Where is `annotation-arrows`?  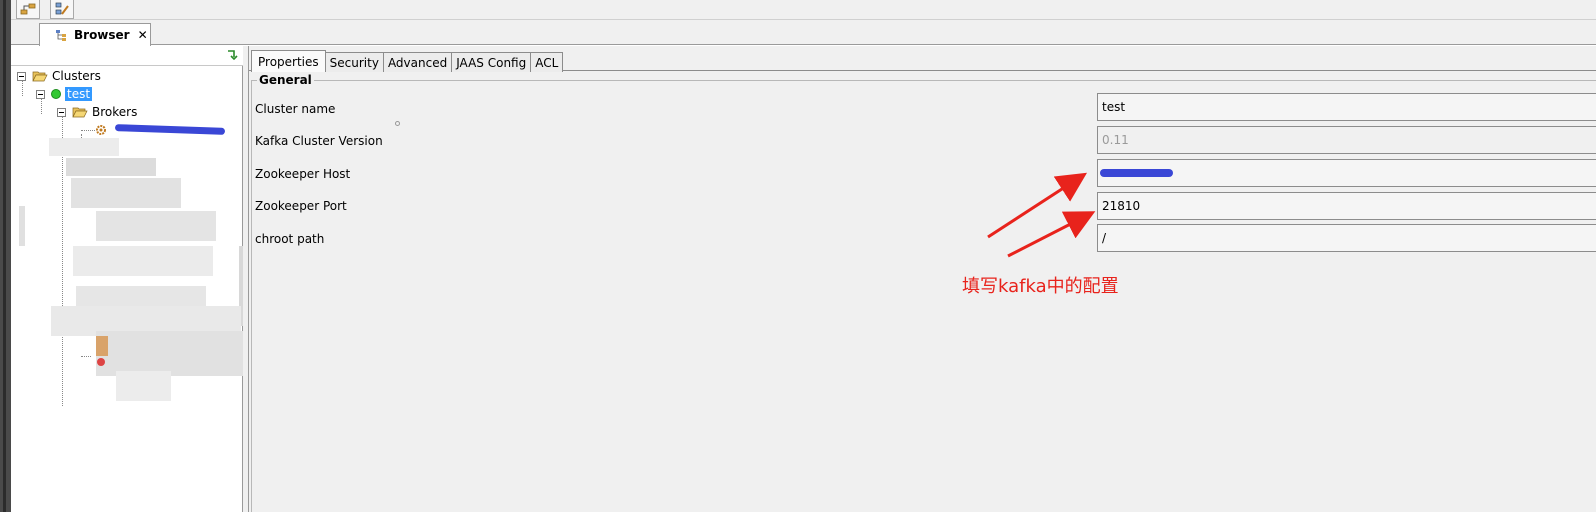
annotation-arrows is located at coordinates (1041, 215).